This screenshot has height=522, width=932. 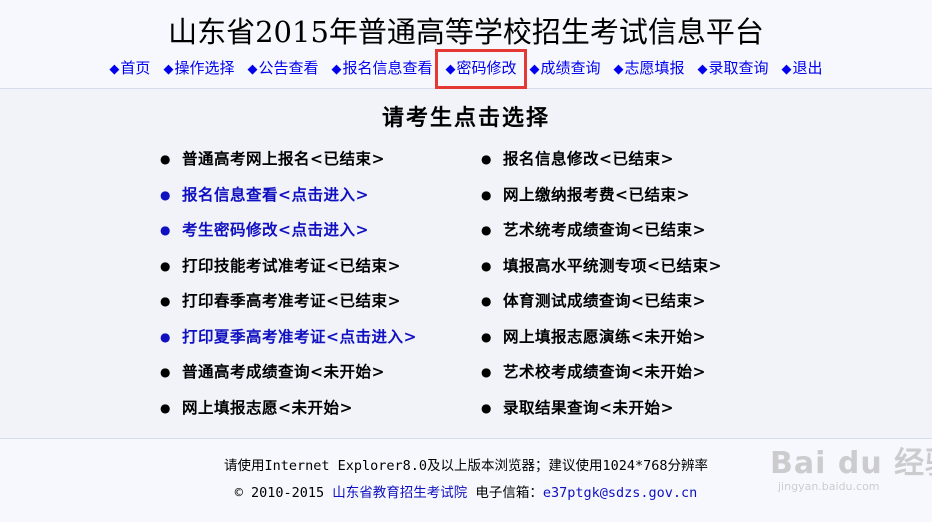 I want to click on option-label: 打印春季高考准考证<已结束>, so click(x=291, y=300).